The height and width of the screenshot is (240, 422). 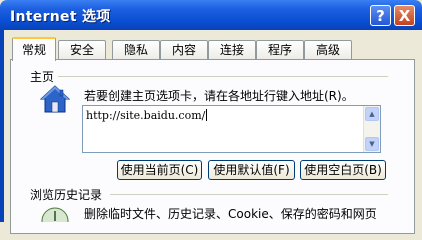 What do you see at coordinates (55, 214) in the screenshot?
I see `history-icon` at bounding box center [55, 214].